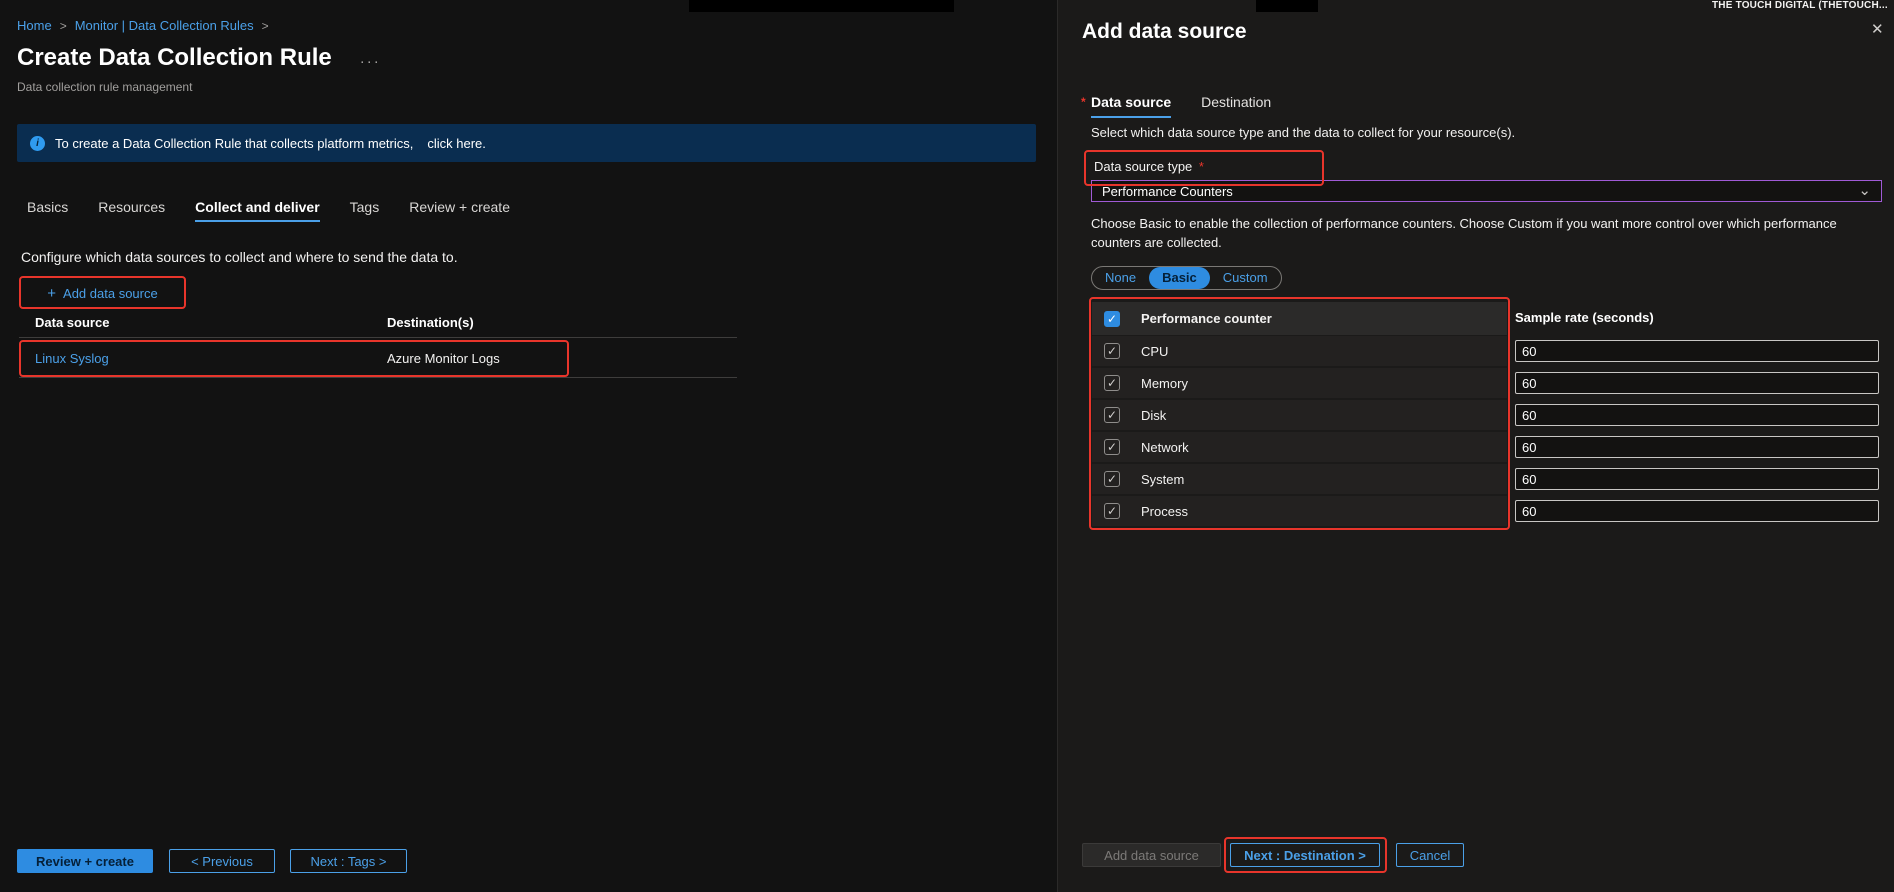 Image resolution: width=1894 pixels, height=892 pixels. I want to click on tab-data-source: Data source, so click(1131, 106).